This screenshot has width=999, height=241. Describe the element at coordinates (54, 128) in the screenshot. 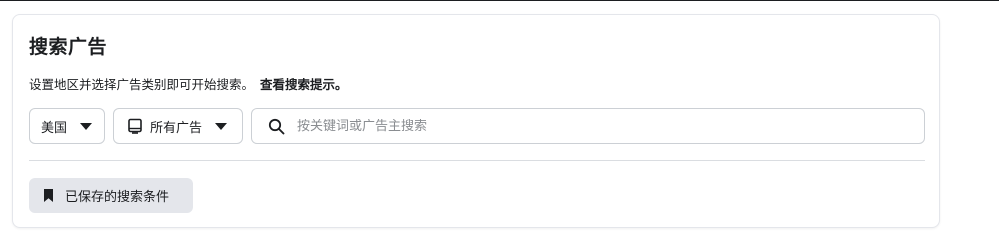

I see `country-dropdown-value: 美国` at that location.